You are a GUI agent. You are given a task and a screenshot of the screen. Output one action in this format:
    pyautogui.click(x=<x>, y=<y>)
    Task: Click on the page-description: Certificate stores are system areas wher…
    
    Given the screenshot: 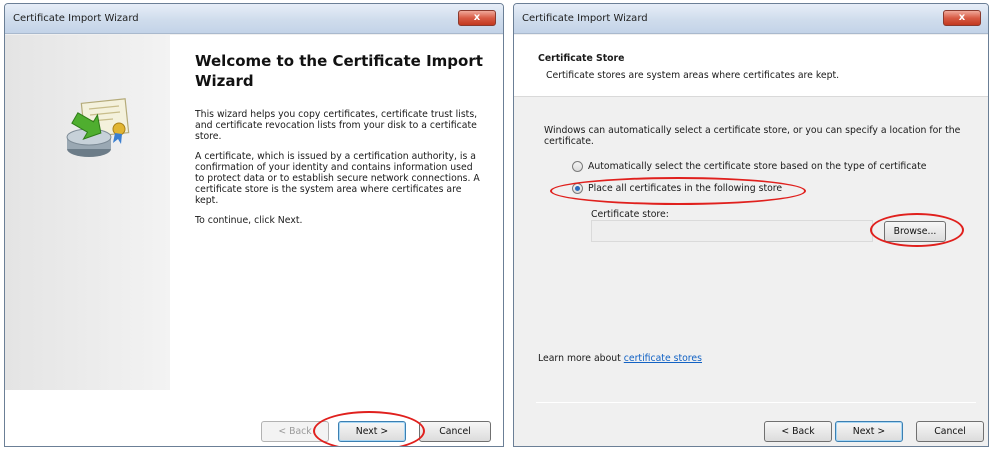 What is the action you would take?
    pyautogui.click(x=693, y=75)
    